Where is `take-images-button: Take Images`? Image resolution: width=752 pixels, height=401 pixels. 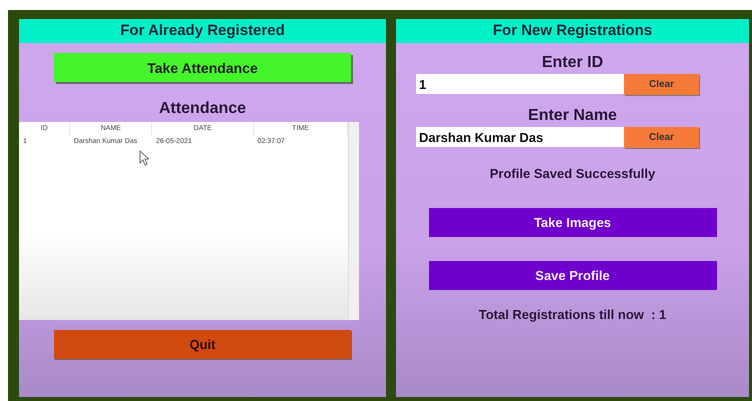 take-images-button: Take Images is located at coordinates (572, 222).